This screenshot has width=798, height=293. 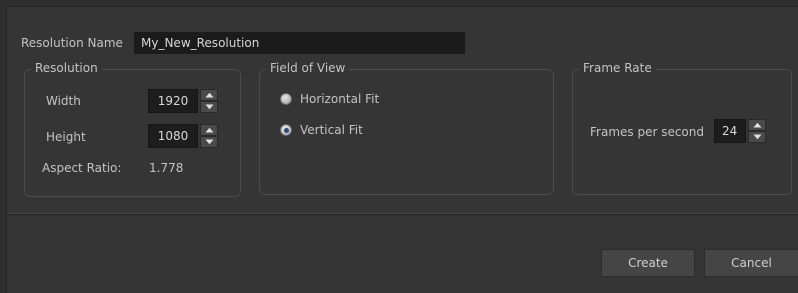 I want to click on height-spinbox: 1080, so click(x=183, y=136).